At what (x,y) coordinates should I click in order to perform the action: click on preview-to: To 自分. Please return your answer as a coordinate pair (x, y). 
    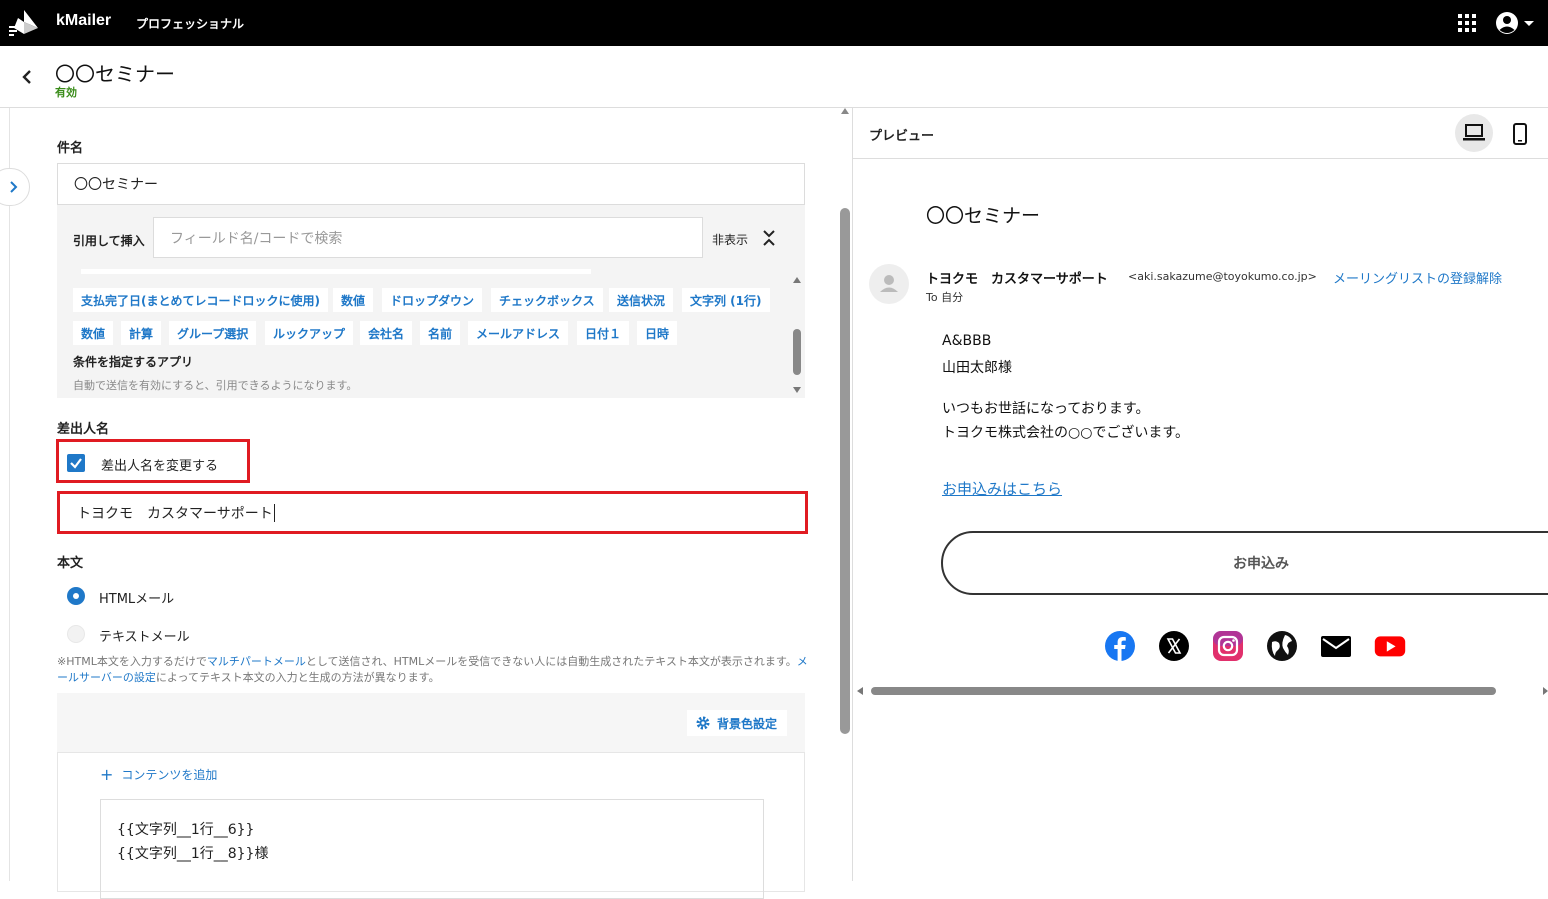
    Looking at the image, I should click on (945, 297).